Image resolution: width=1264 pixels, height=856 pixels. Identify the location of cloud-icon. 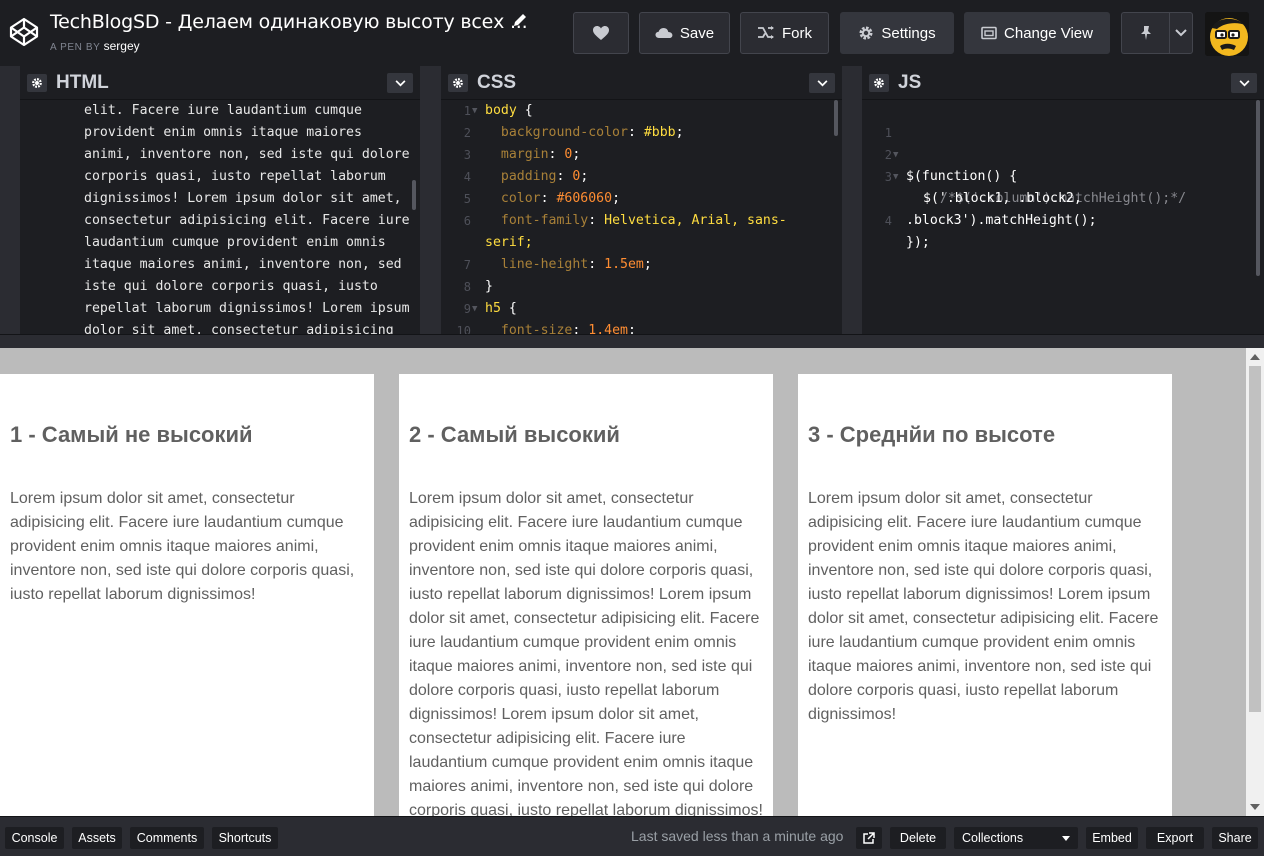
(664, 33).